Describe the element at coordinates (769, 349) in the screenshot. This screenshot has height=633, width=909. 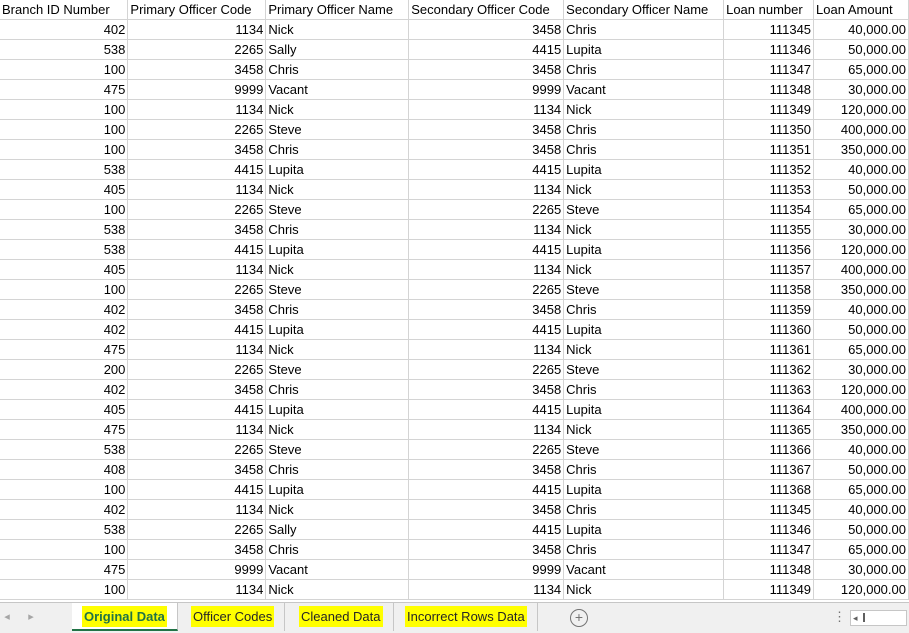
I see `cell-loan-number: 111361` at that location.